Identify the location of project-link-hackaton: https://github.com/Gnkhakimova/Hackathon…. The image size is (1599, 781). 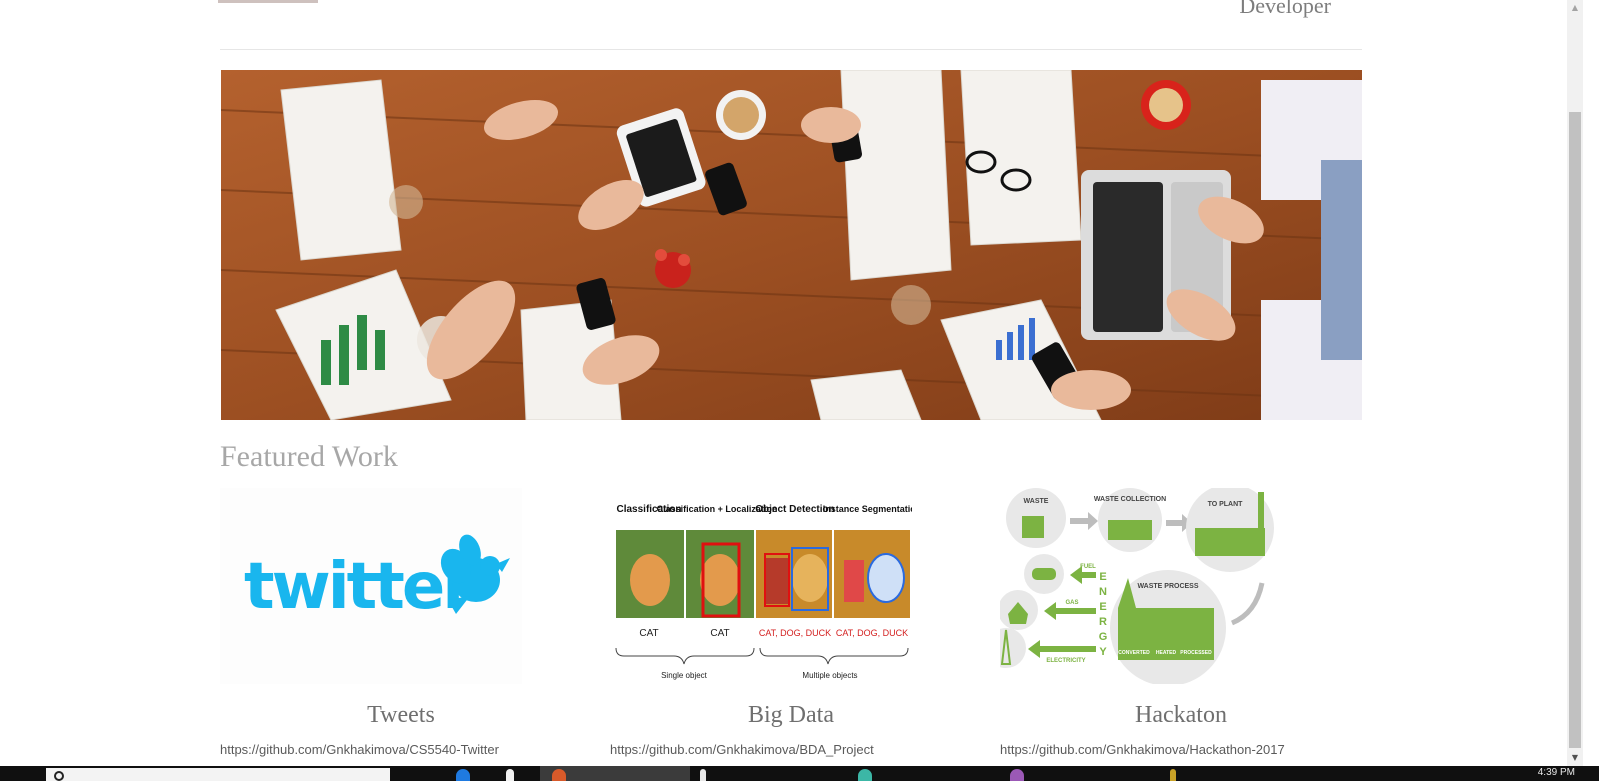
(1142, 749).